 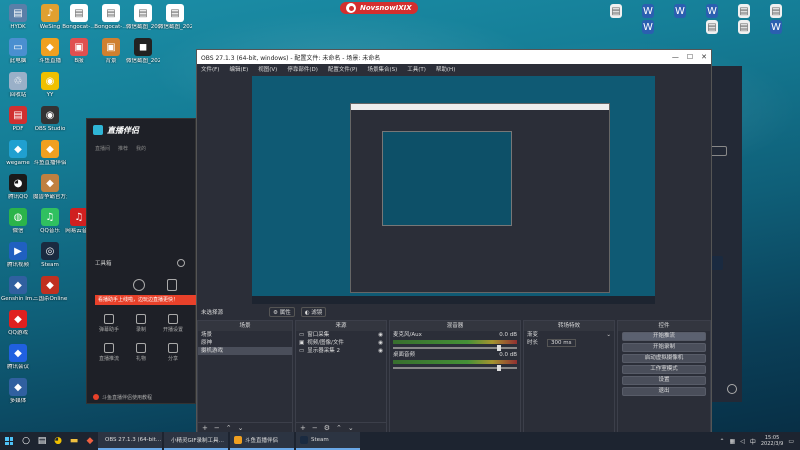 I want to click on desktop-icon: ◆ 腾讯会议, so click(x=18, y=357).